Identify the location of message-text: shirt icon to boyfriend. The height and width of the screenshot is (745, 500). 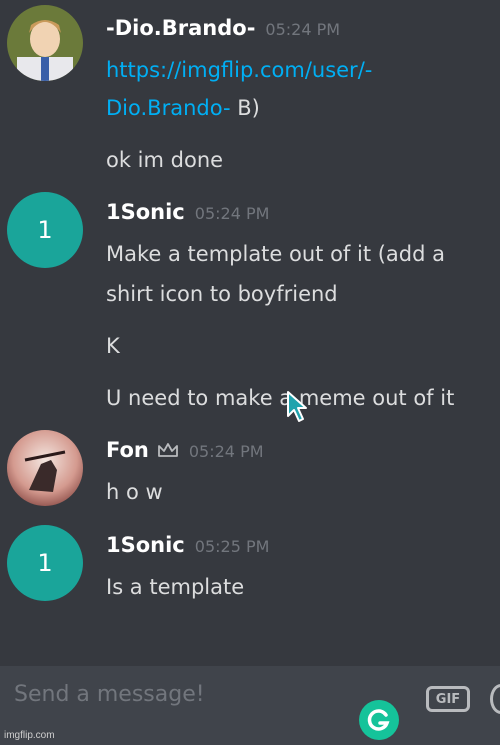
(222, 294).